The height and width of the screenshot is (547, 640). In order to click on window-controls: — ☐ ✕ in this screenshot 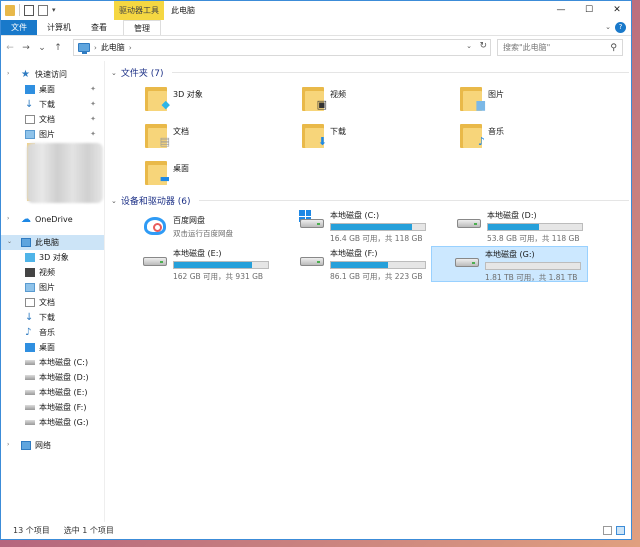, I will do `click(589, 10)`.